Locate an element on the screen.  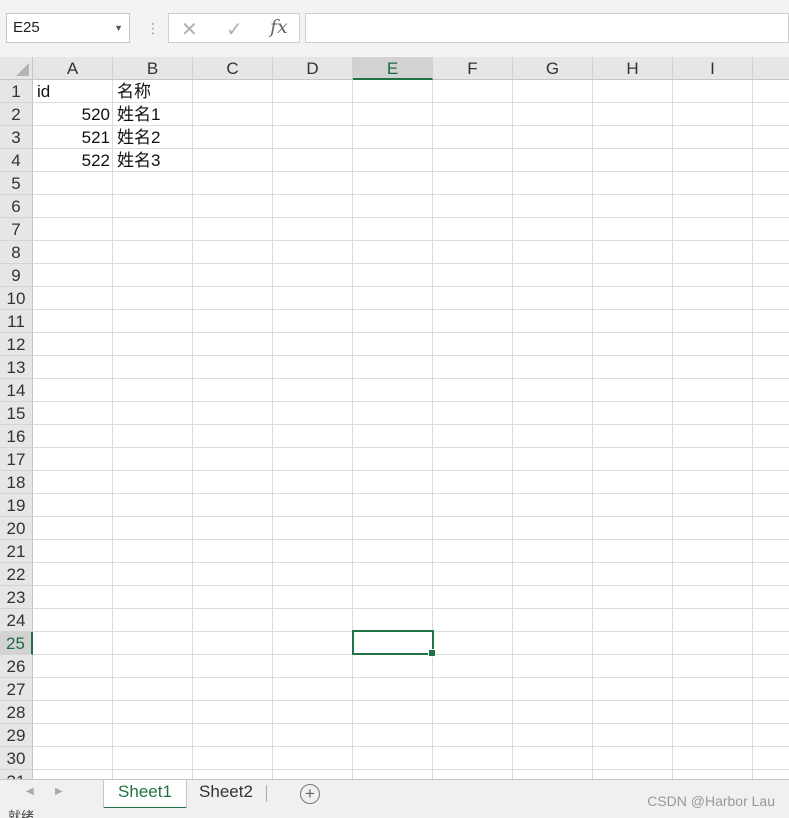
name-box: E25 ▼ is located at coordinates (68, 28).